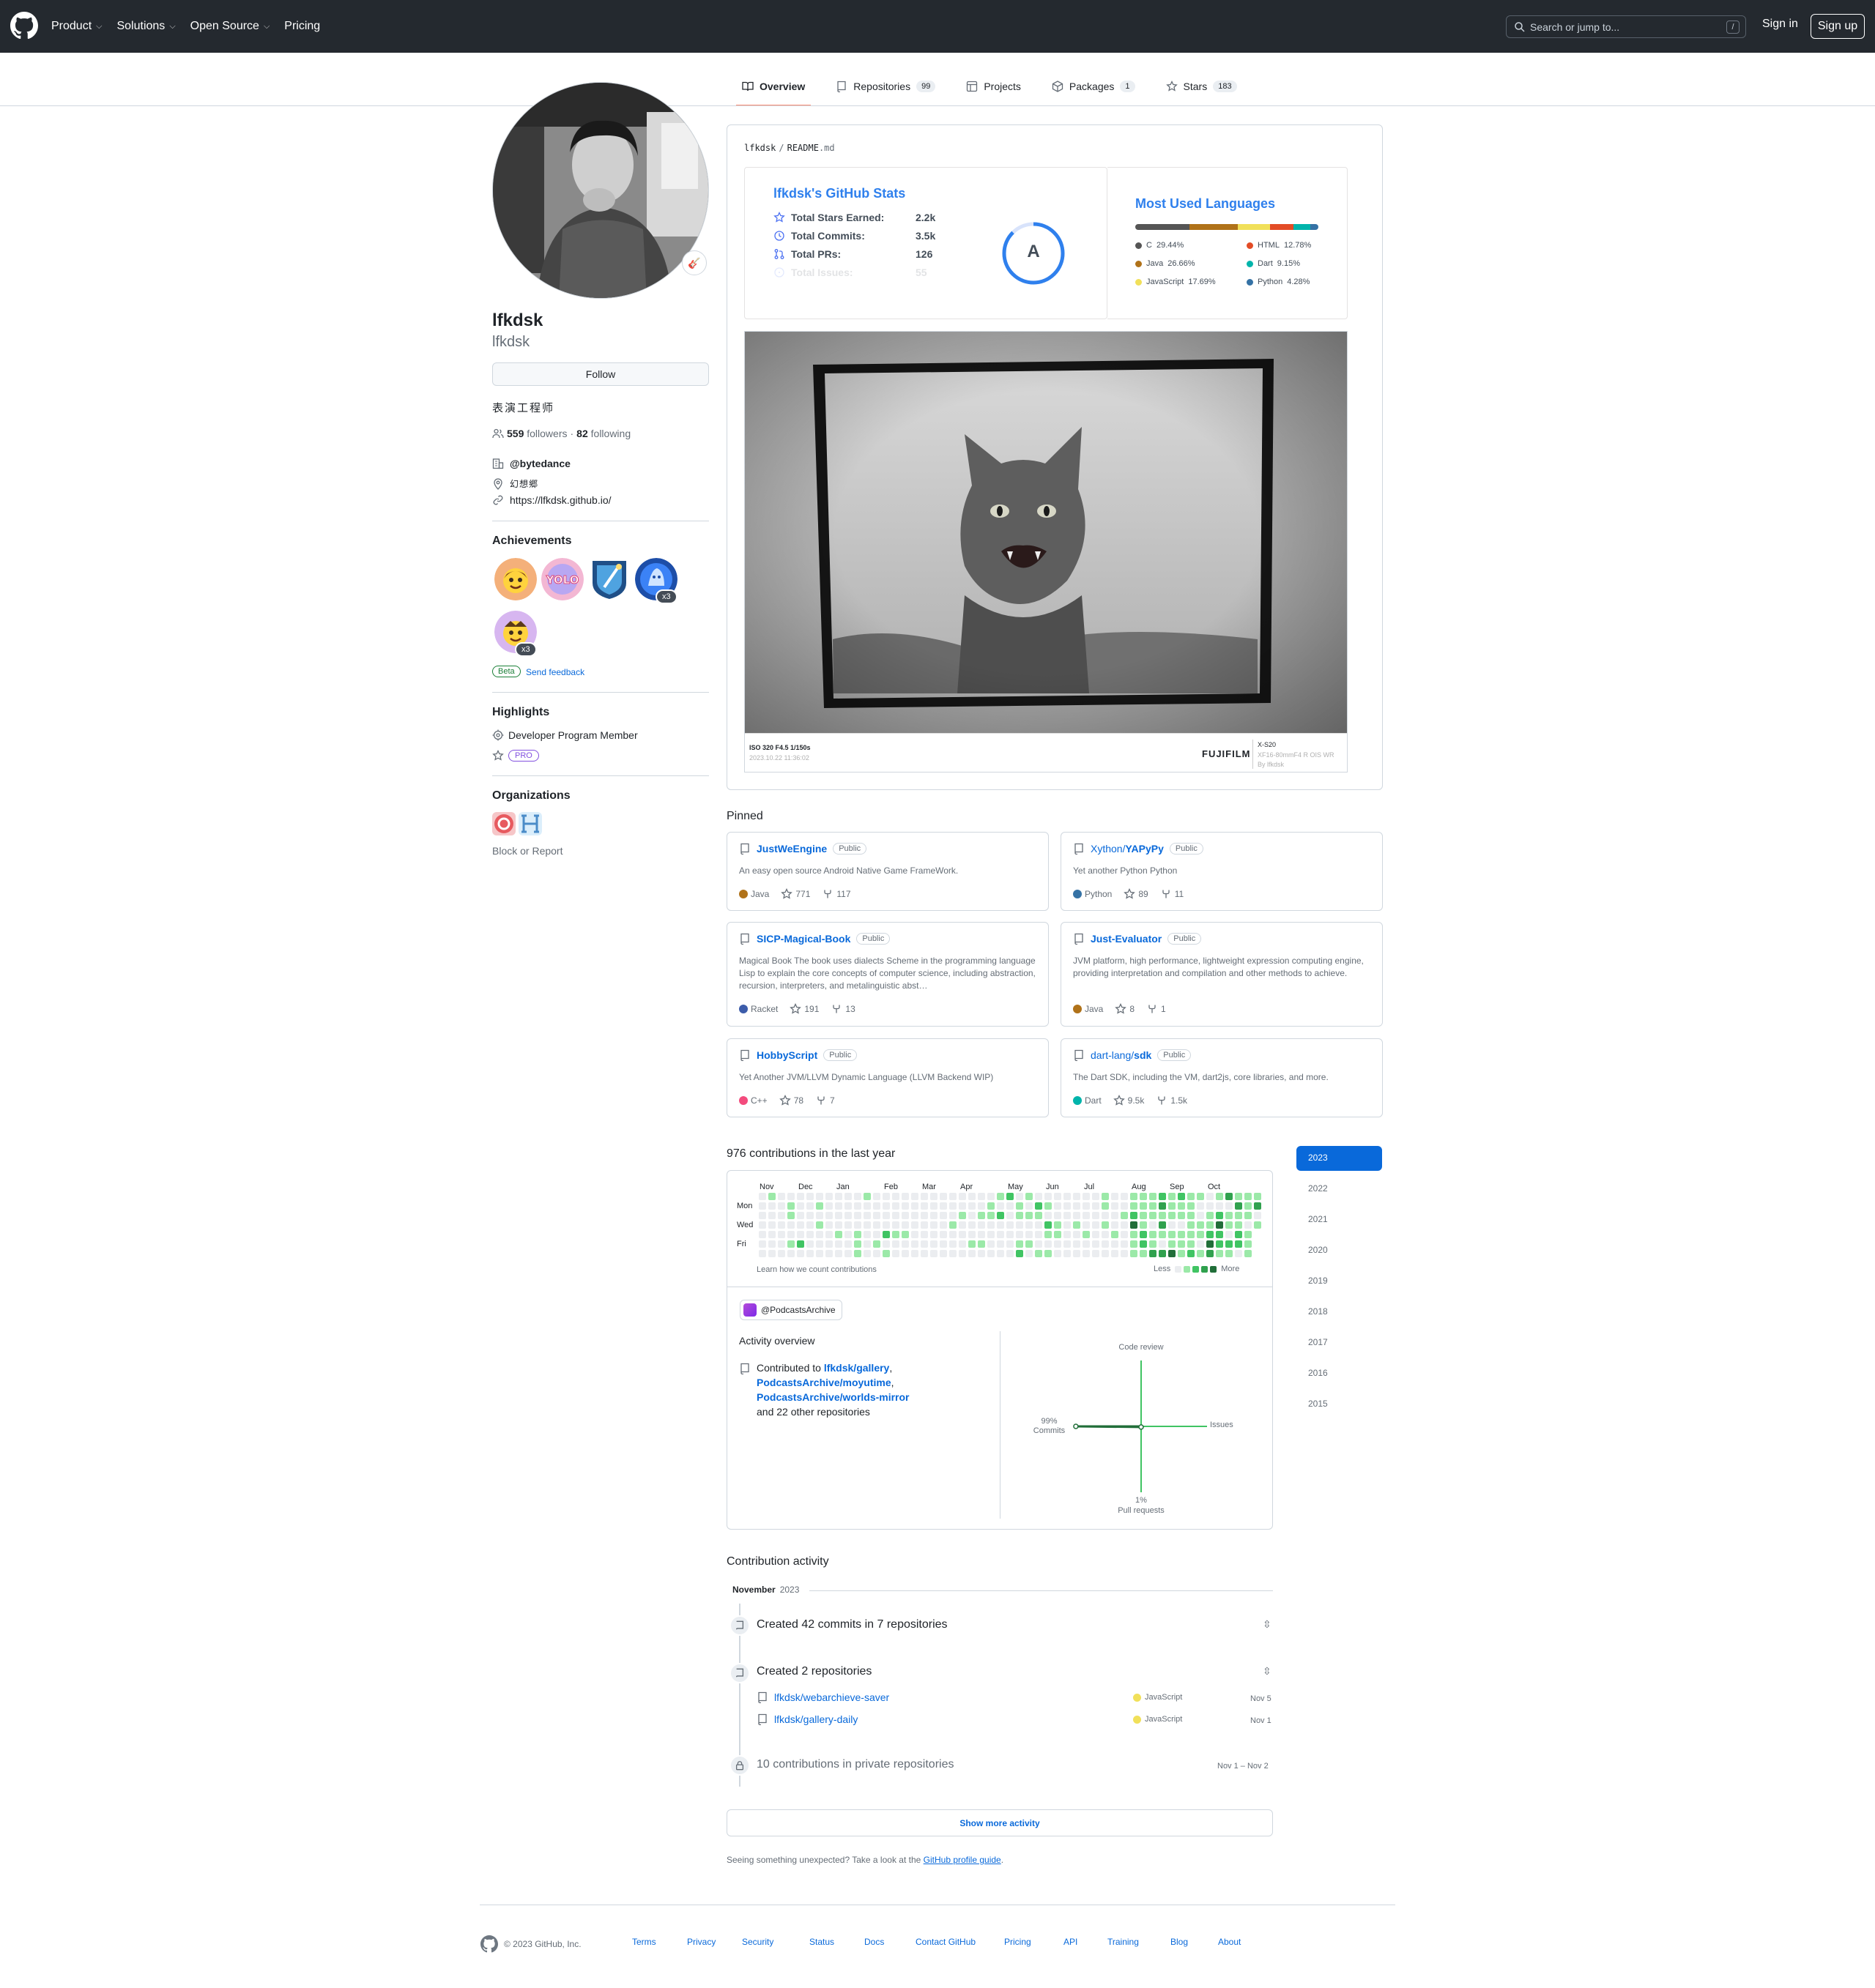 This screenshot has width=1875, height=1988. What do you see at coordinates (852, 1624) in the screenshot?
I see `commits-summary: Created 42 commits in 7 repositories` at bounding box center [852, 1624].